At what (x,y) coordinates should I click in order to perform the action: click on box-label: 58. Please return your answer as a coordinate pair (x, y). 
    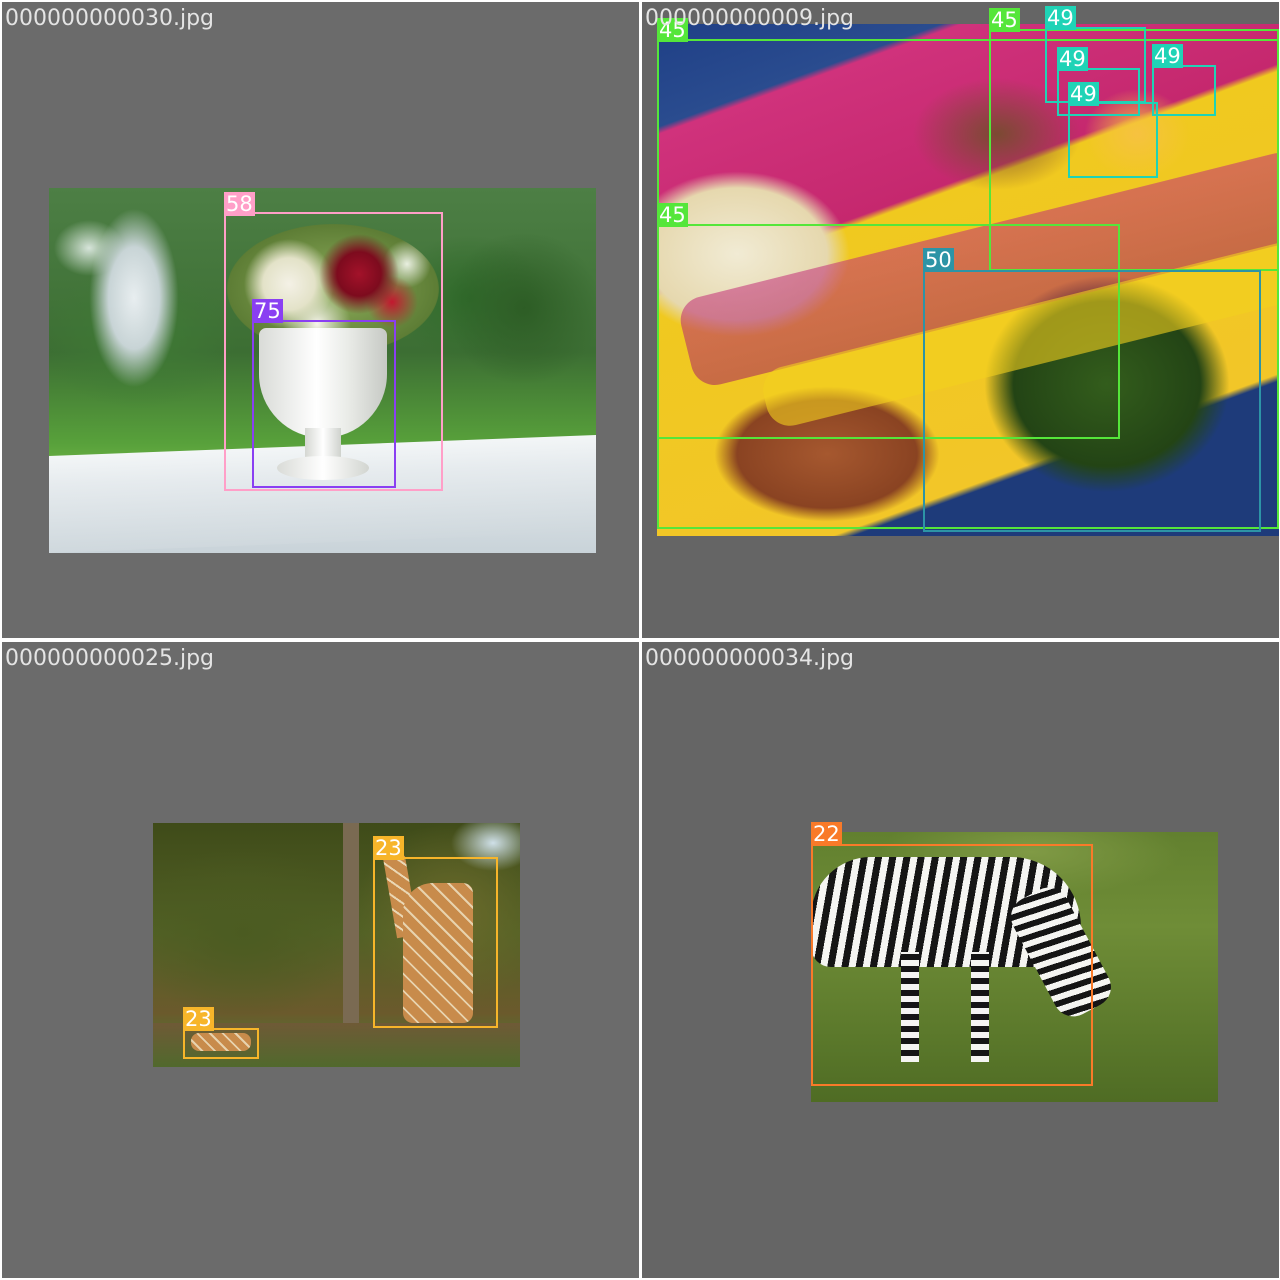
    Looking at the image, I should click on (239, 204).